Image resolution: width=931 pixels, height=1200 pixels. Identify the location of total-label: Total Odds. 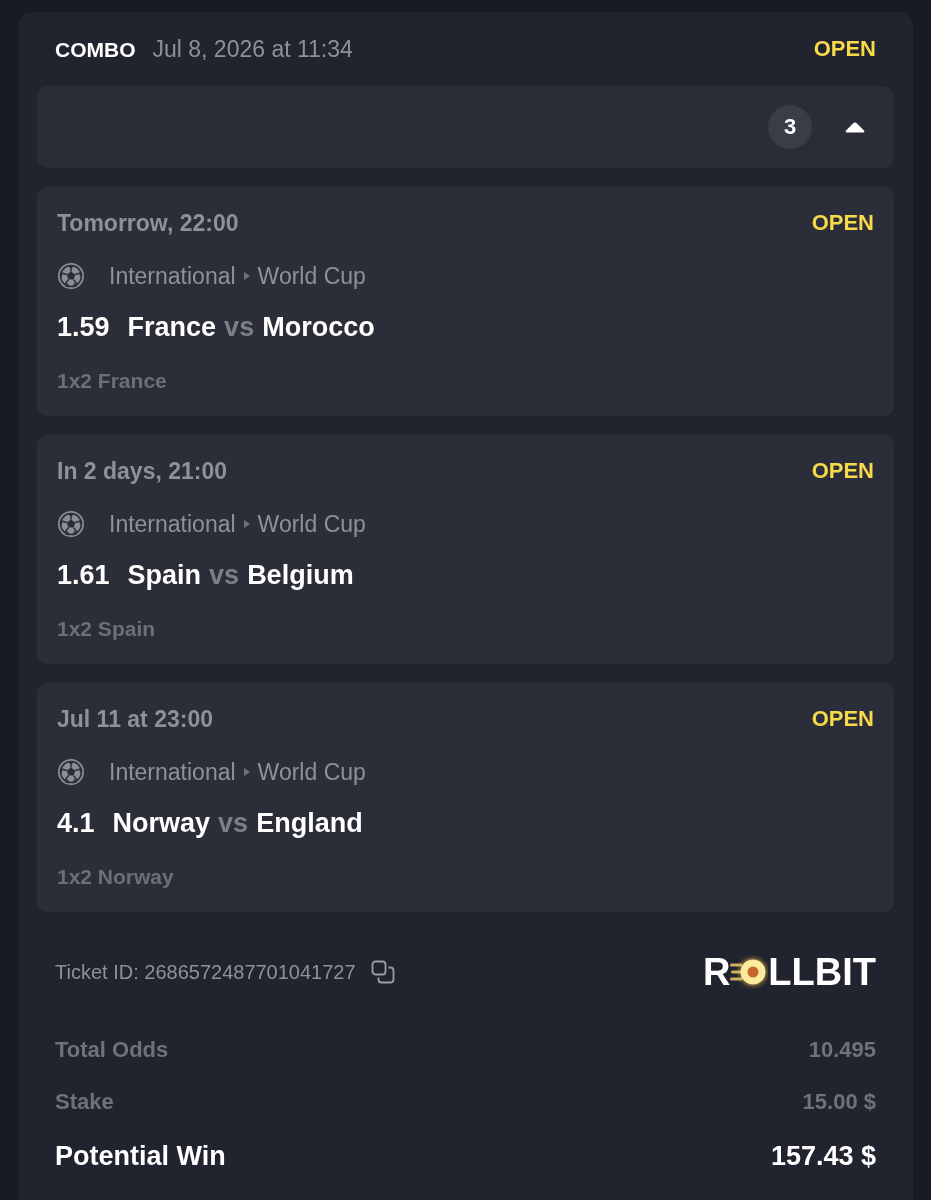
(112, 1050).